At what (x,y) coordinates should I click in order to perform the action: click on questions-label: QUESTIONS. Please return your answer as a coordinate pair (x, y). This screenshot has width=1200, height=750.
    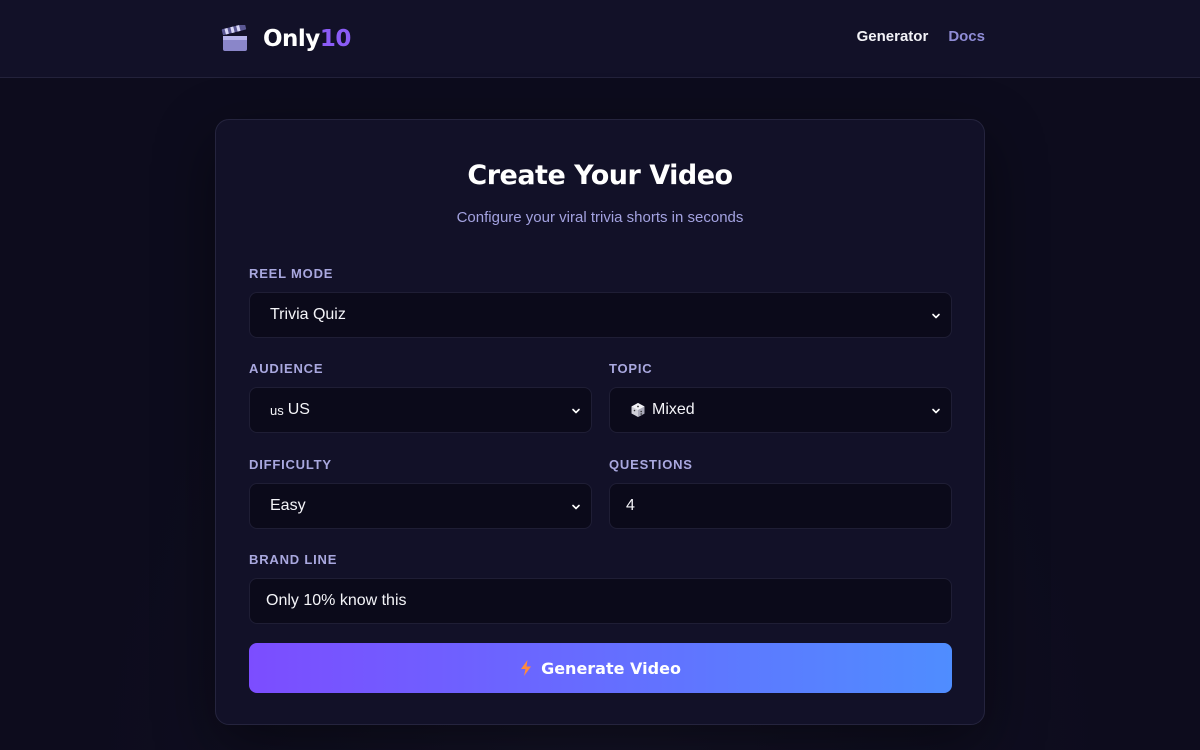
    Looking at the image, I should click on (651, 464).